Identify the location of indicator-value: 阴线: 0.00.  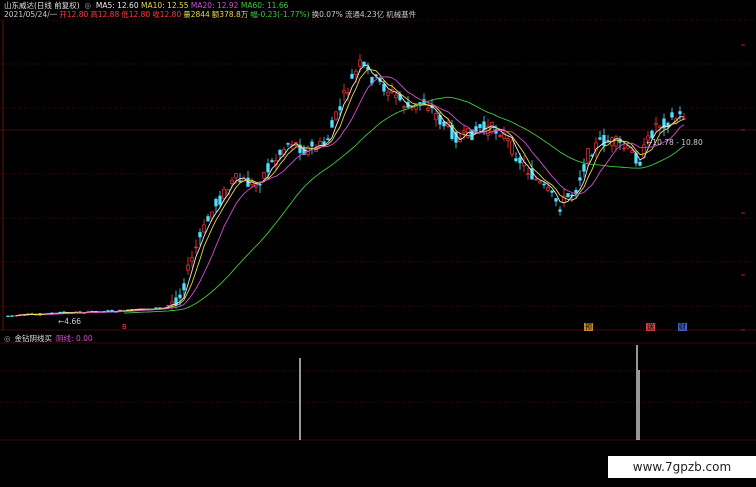
(74, 338).